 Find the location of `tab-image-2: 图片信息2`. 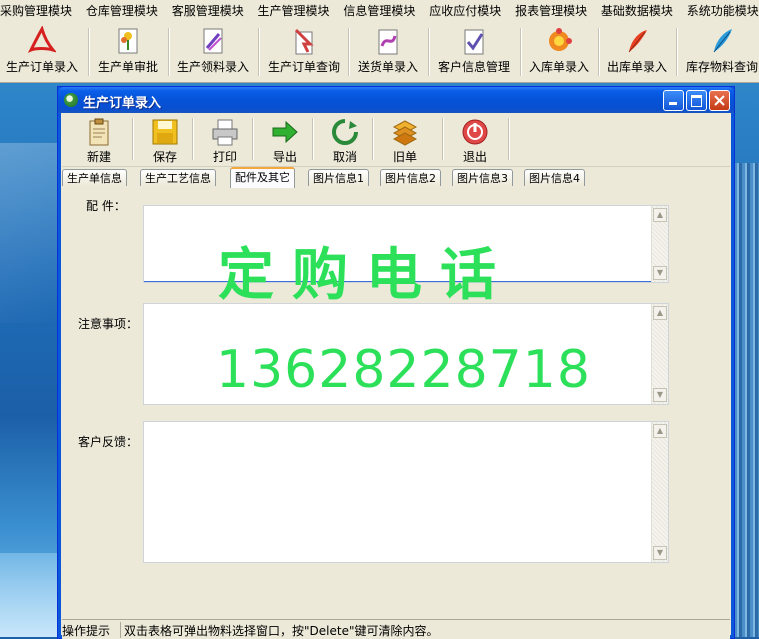

tab-image-2: 图片信息2 is located at coordinates (410, 177).